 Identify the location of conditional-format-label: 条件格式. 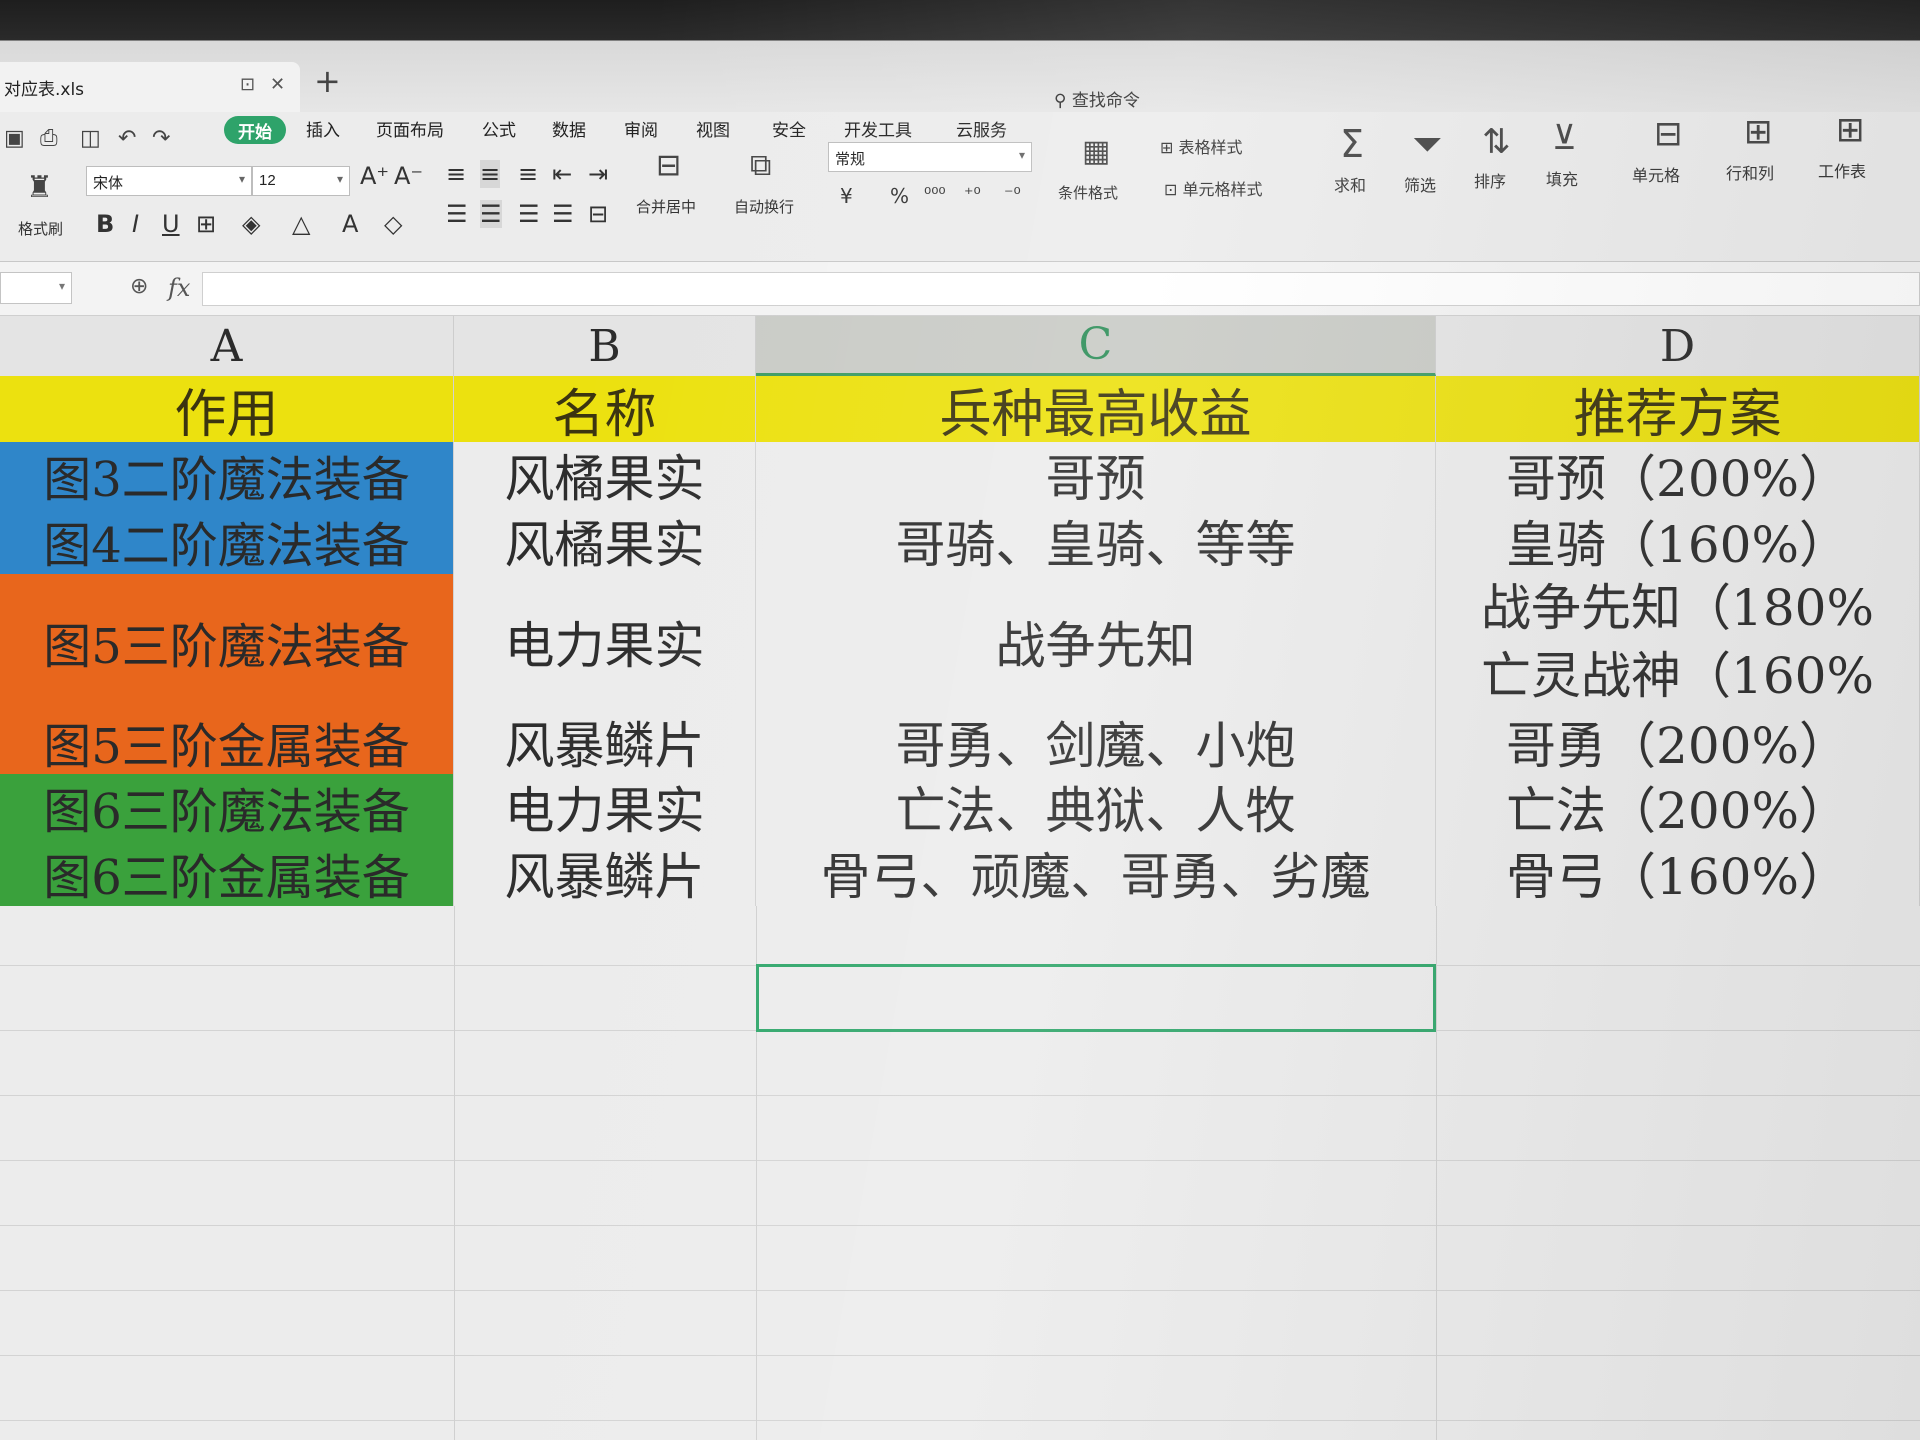
(1088, 192).